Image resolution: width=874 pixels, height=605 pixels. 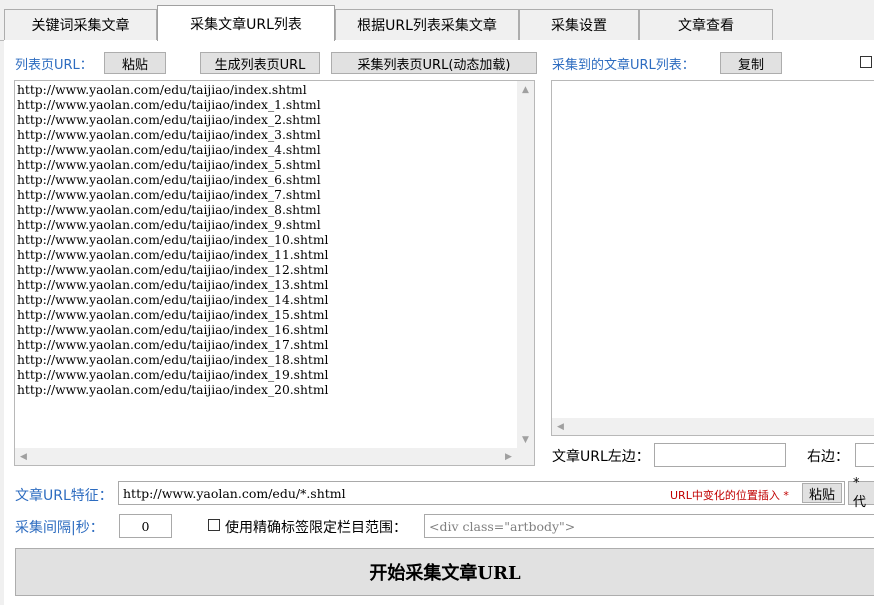 I want to click on option-checkbox, so click(x=866, y=62).